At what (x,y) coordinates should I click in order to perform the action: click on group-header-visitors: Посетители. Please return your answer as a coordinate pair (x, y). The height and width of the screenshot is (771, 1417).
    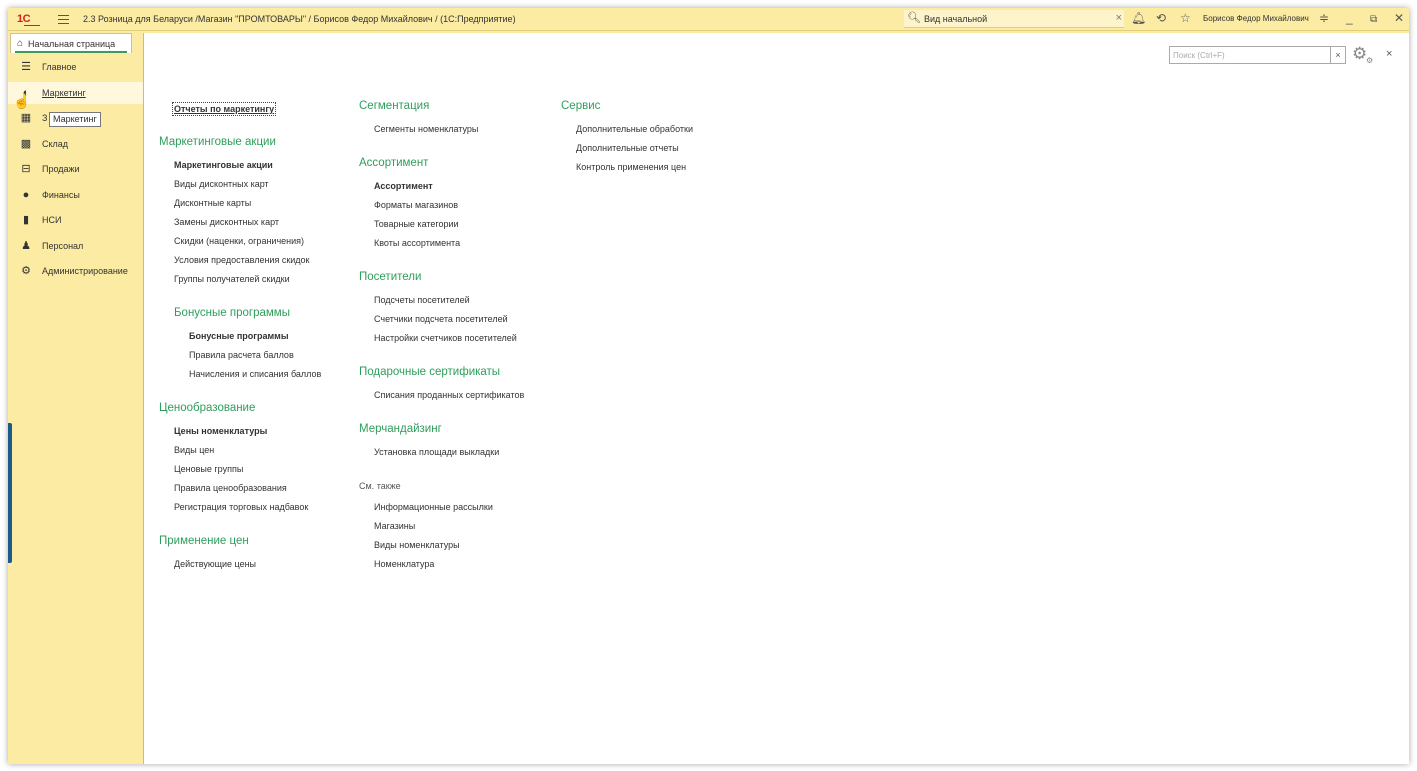
    Looking at the image, I should click on (390, 277).